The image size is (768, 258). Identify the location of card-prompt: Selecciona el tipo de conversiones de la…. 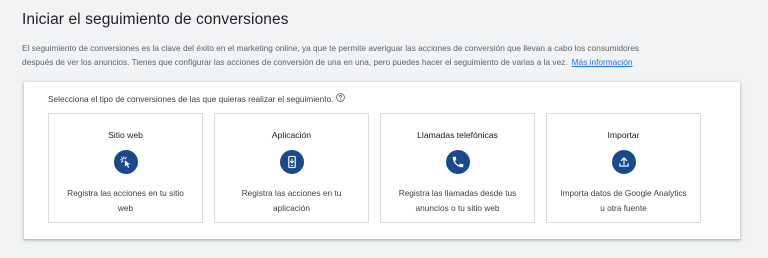
(196, 98).